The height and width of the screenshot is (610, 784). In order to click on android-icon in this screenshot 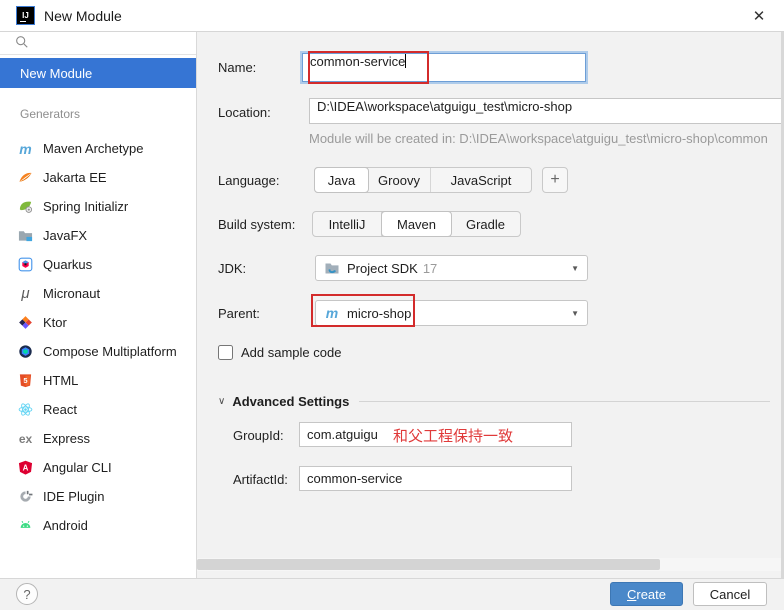, I will do `click(25, 526)`.